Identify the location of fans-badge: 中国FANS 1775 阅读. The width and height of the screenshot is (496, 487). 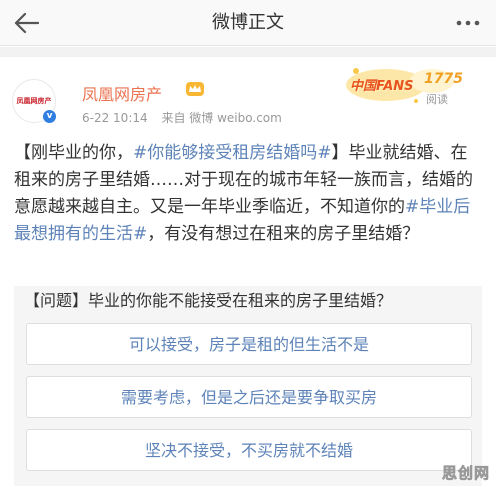
(402, 86).